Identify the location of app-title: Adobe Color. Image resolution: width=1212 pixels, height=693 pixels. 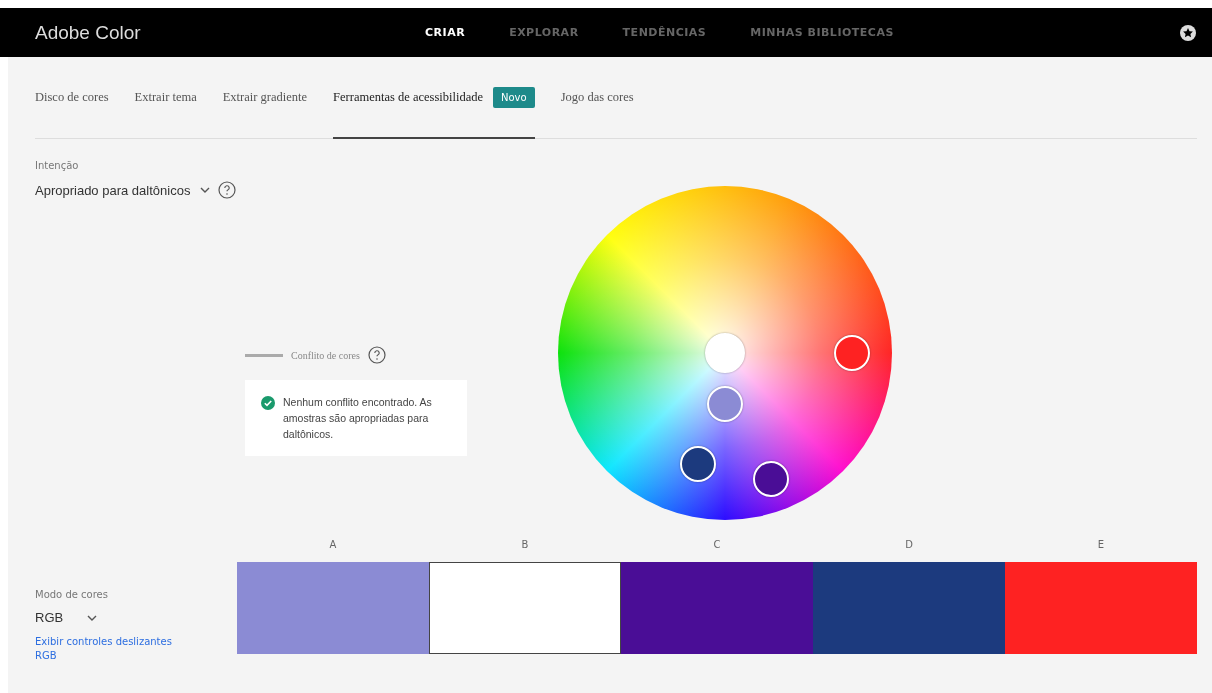
(88, 32).